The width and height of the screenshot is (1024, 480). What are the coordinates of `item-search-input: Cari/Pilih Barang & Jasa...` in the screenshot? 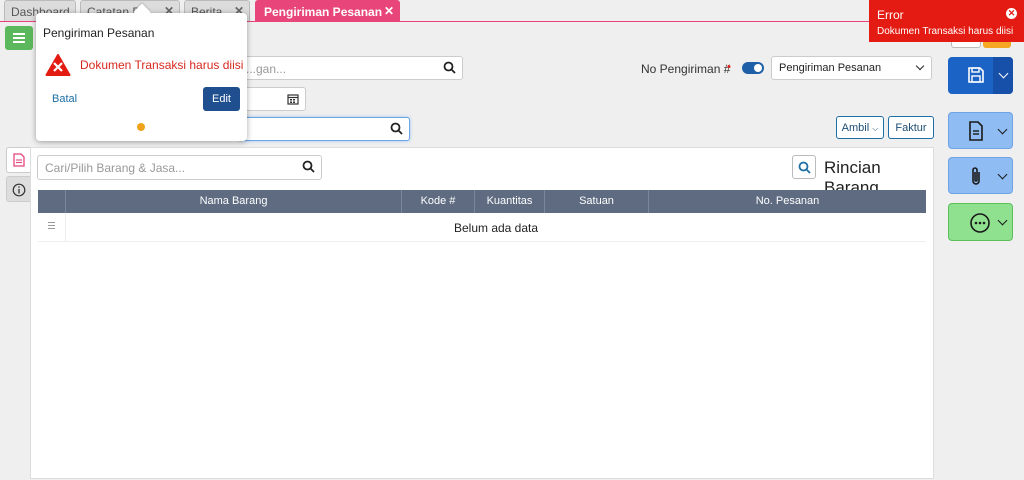 It's located at (179, 167).